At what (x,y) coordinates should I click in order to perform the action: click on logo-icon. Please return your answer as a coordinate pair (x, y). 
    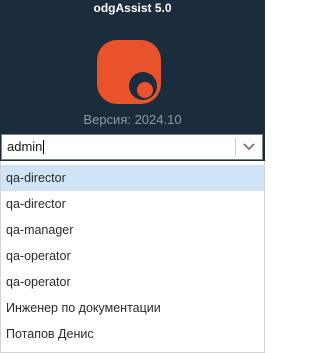
    Looking at the image, I should click on (129, 72).